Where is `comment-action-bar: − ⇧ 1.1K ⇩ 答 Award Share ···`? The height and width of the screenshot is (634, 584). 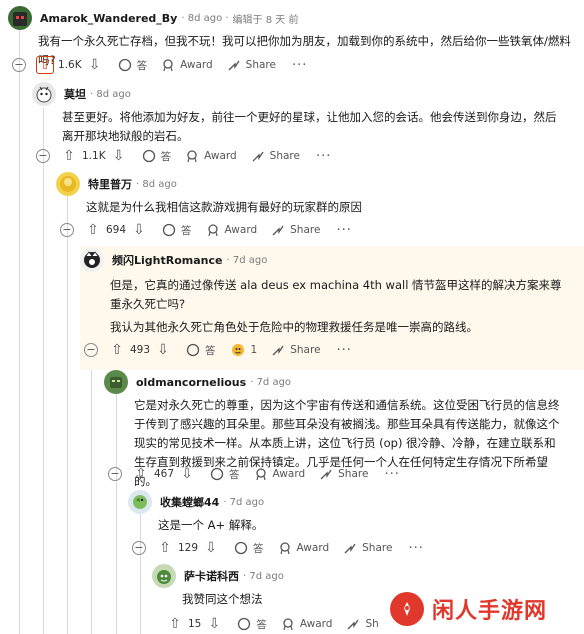 comment-action-bar: − ⇧ 1.1K ⇩ 答 Award Share ··· is located at coordinates (183, 156).